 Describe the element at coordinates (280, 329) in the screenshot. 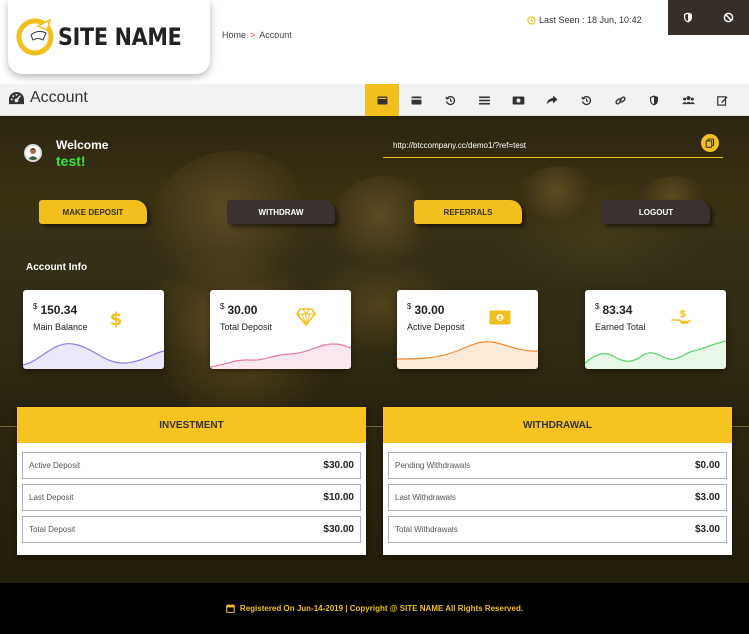

I see `total-deposit-card: $30.00 Total Deposit` at that location.